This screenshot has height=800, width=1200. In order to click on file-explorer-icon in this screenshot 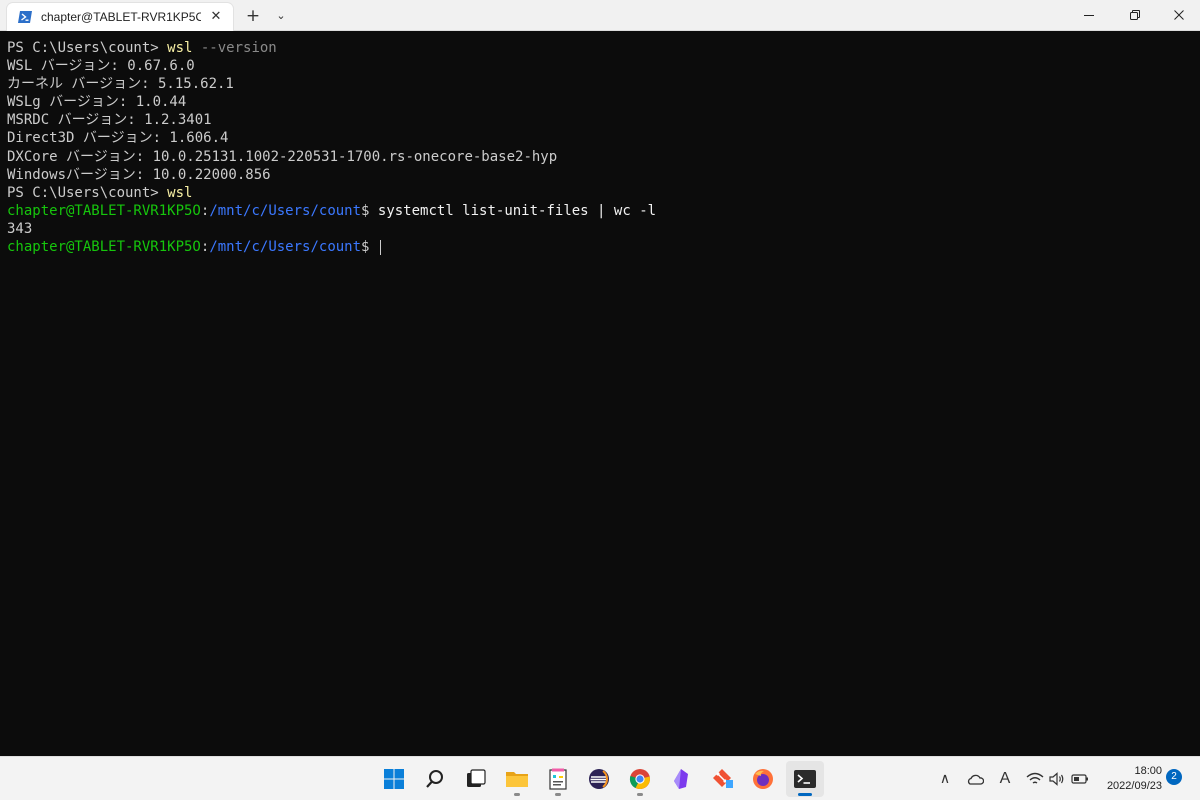, I will do `click(517, 779)`.